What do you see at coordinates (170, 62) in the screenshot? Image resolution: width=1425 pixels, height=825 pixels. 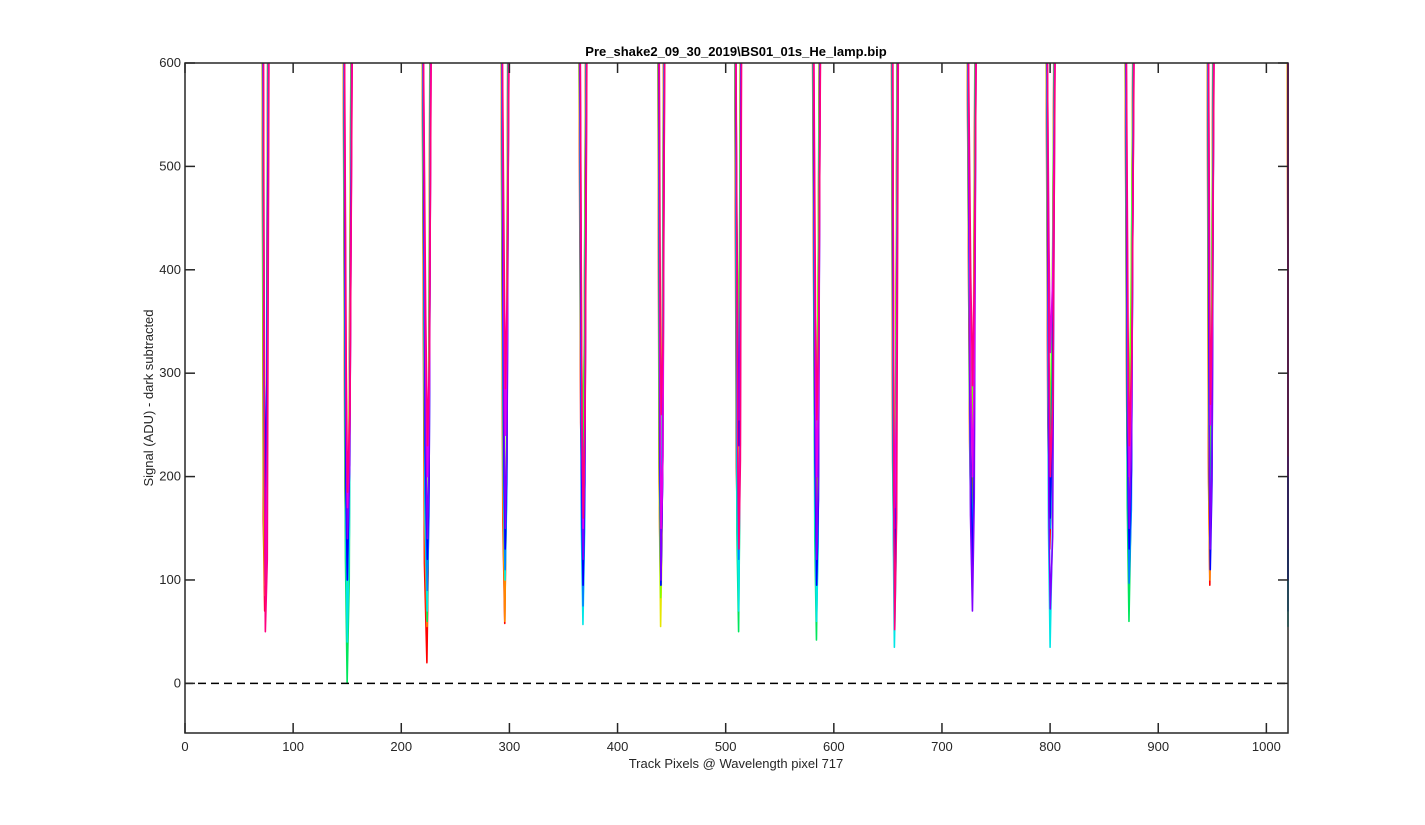 I see `y-tick-label: 600` at bounding box center [170, 62].